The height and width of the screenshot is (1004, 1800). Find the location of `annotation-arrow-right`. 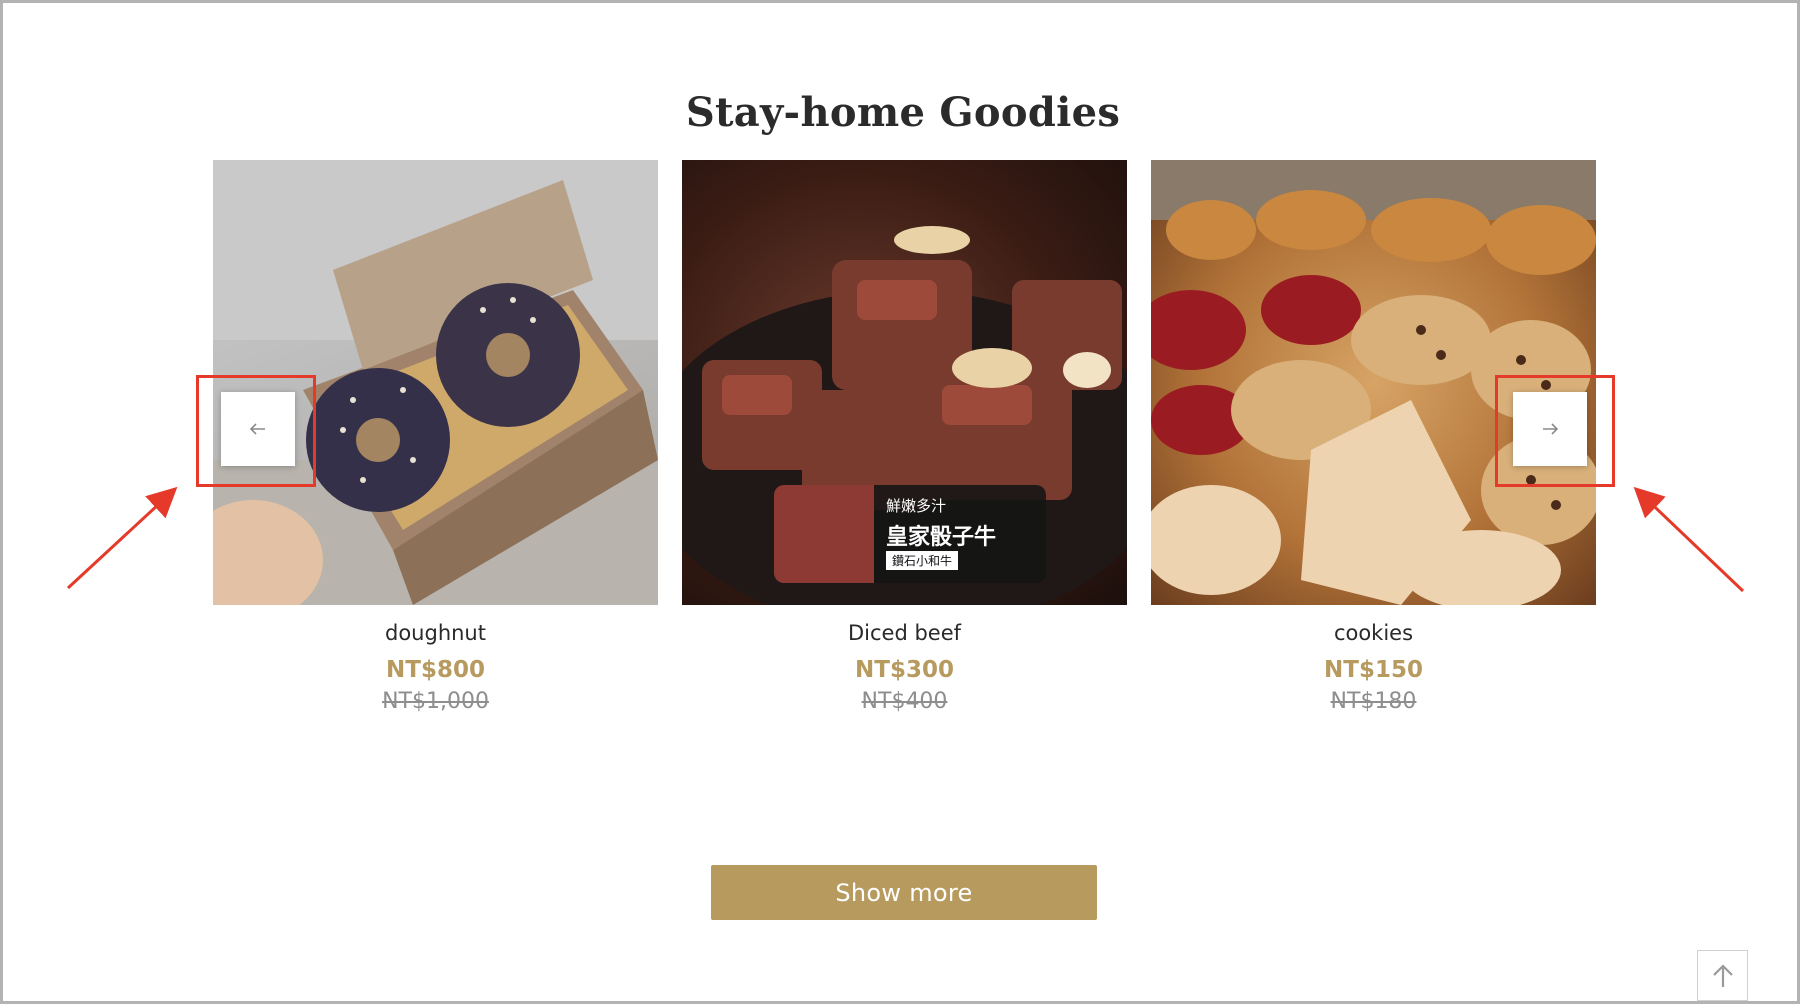

annotation-arrow-right is located at coordinates (1689, 539).